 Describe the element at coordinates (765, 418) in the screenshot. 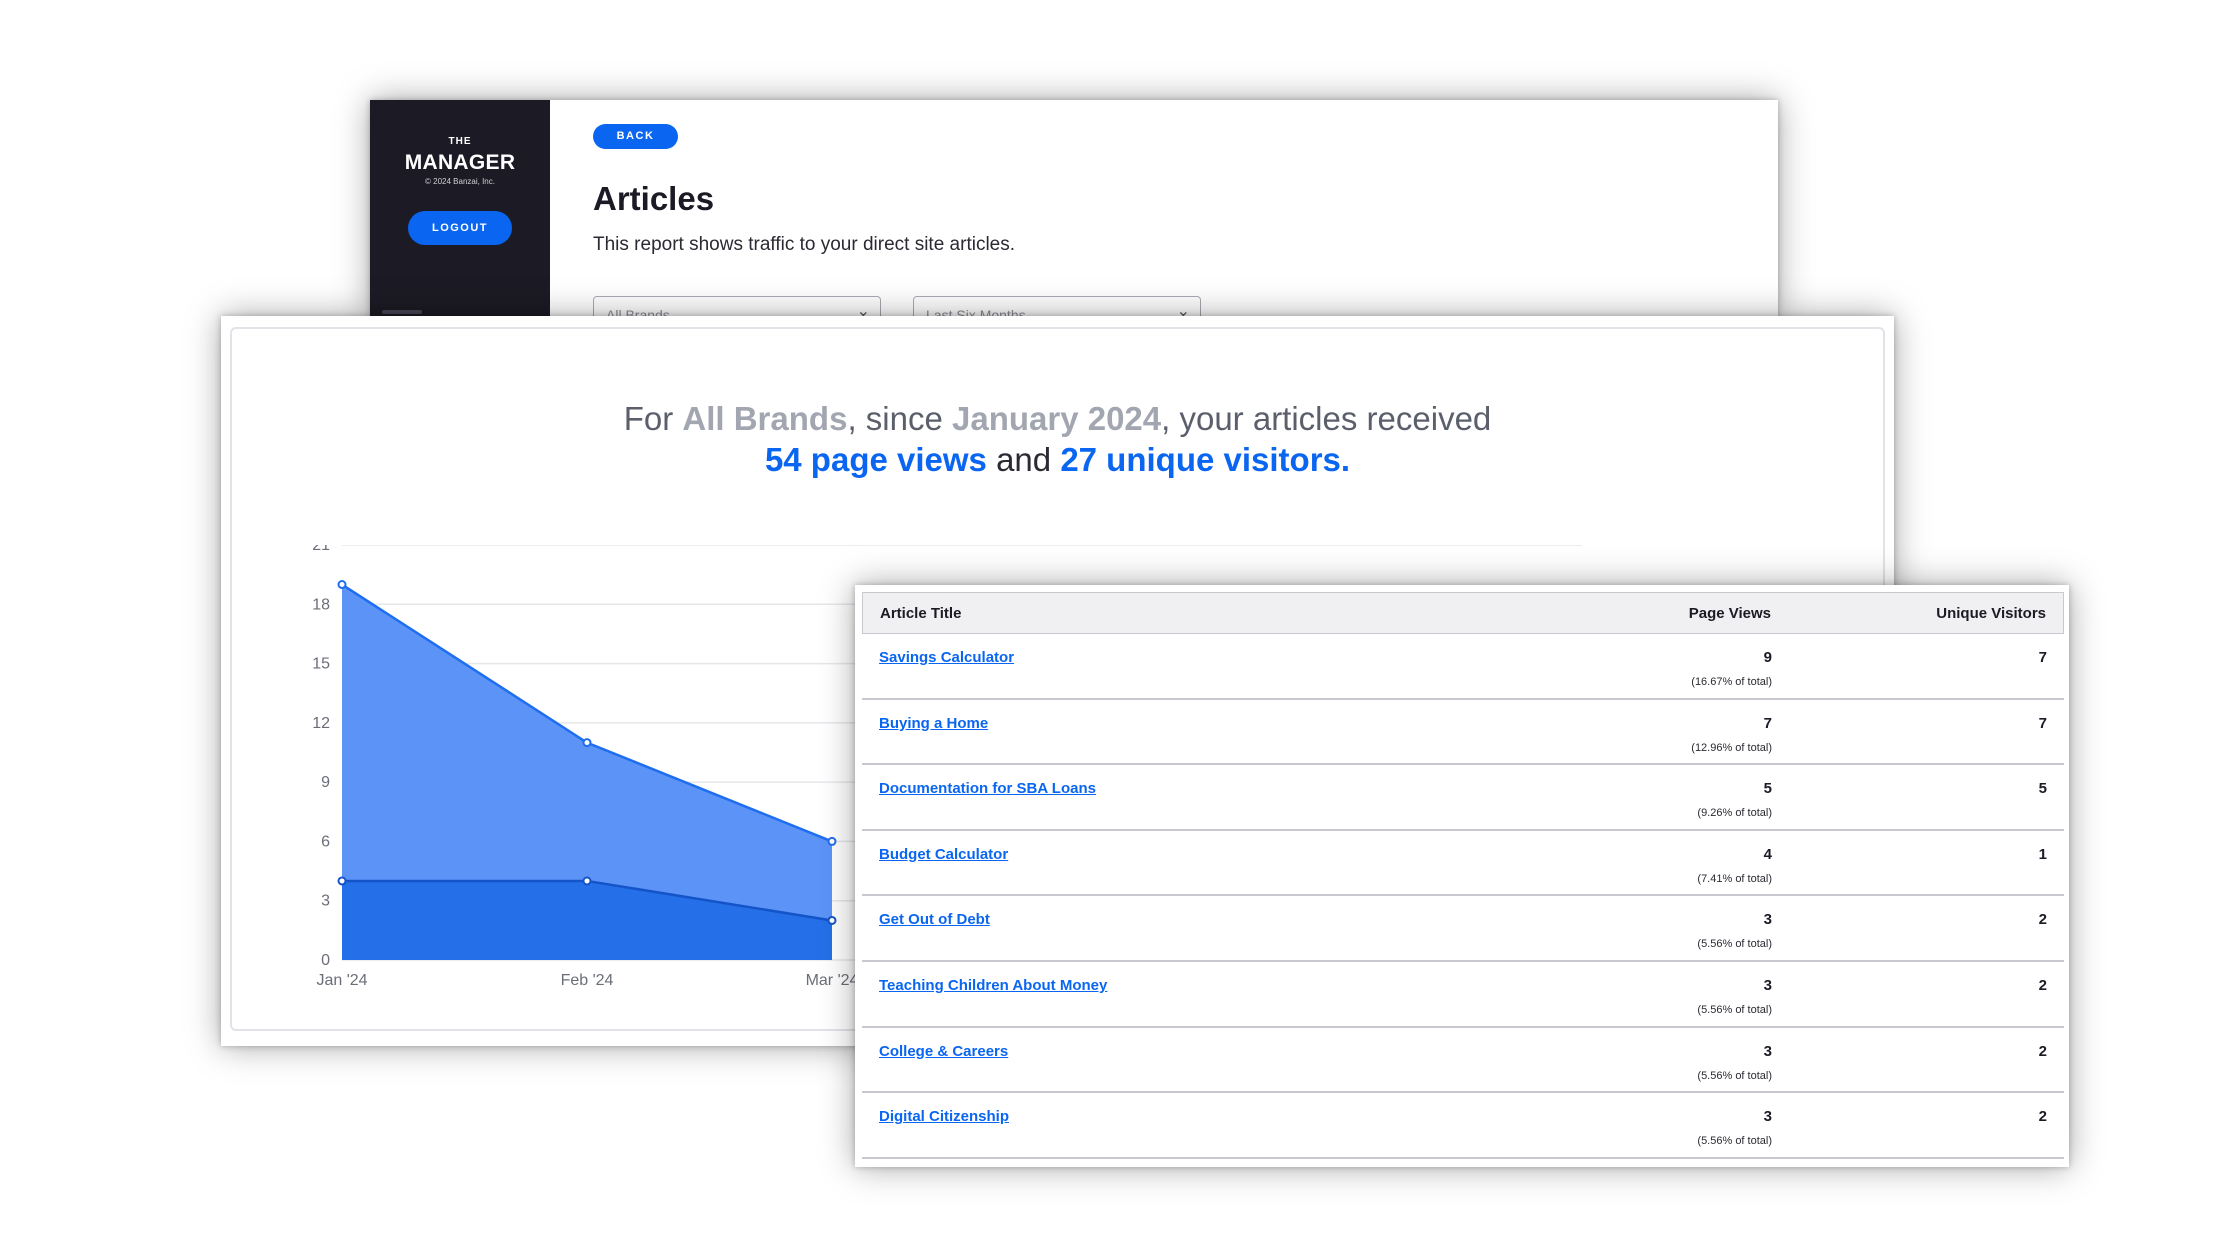

I see `summary-brand: All Brands` at that location.